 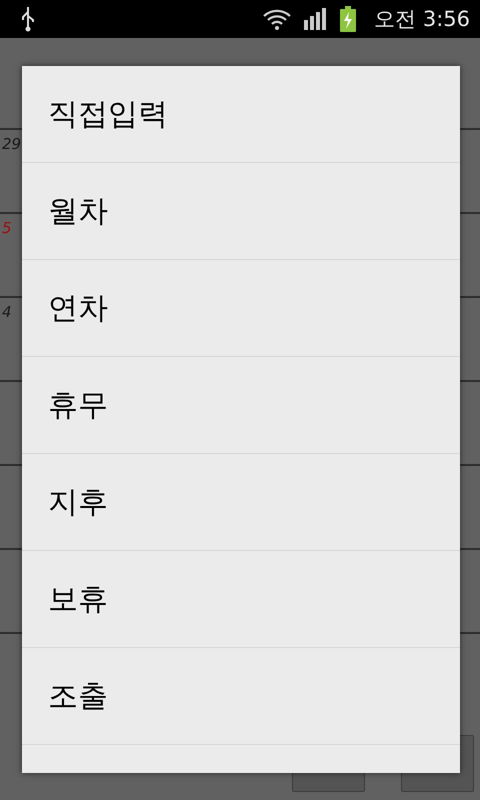 I want to click on calendar-day-number: 5, so click(x=7, y=228).